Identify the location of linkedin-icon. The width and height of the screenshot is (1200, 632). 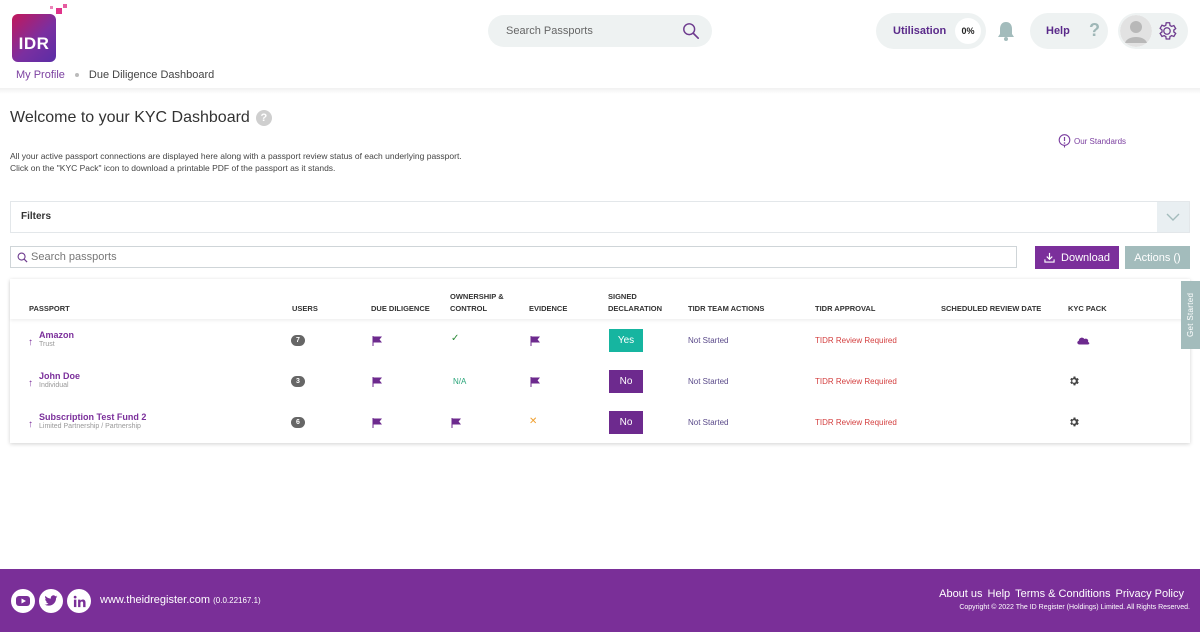
(79, 601).